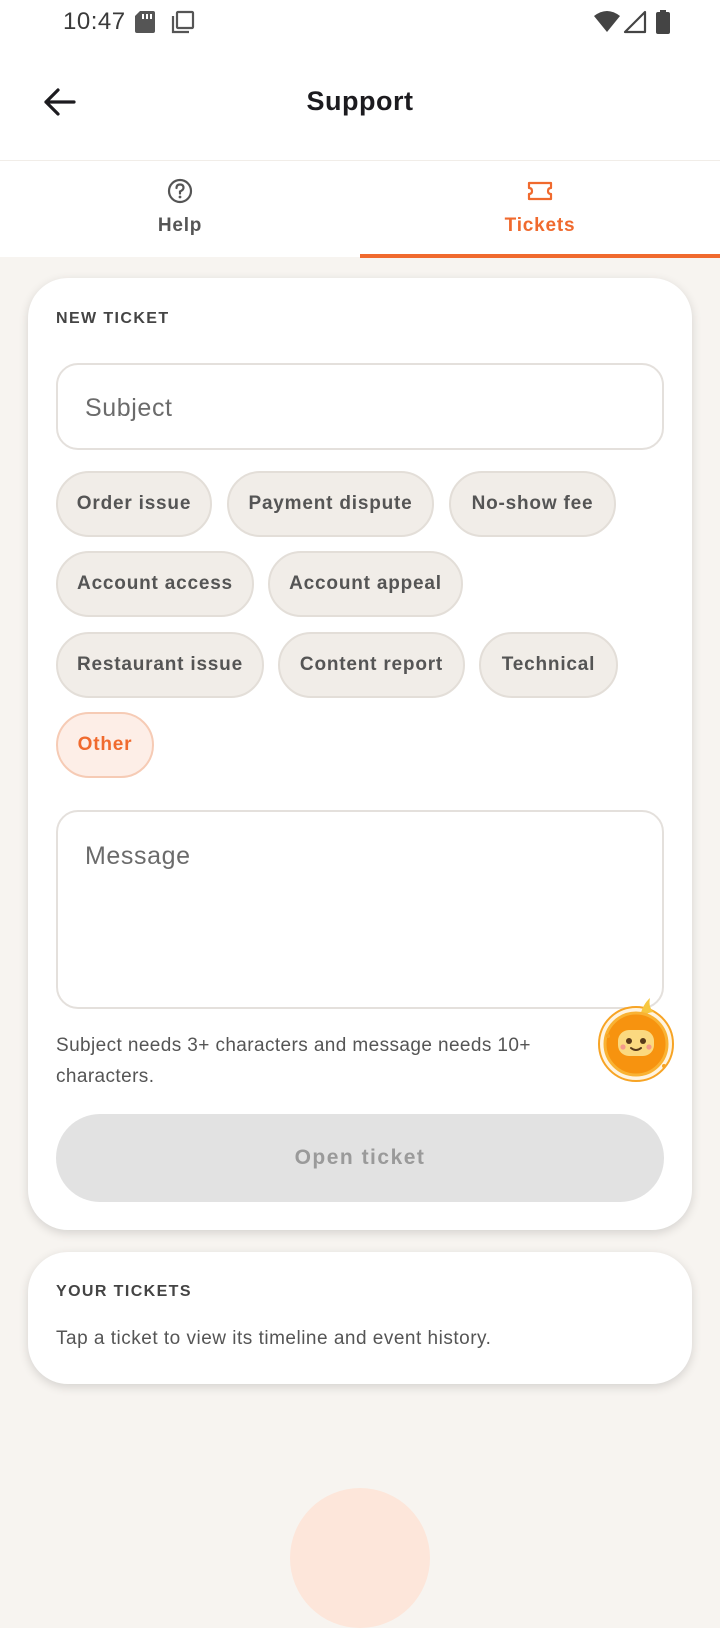  Describe the element at coordinates (360, 1158) in the screenshot. I see `open-ticket-button: Open ticket` at that location.